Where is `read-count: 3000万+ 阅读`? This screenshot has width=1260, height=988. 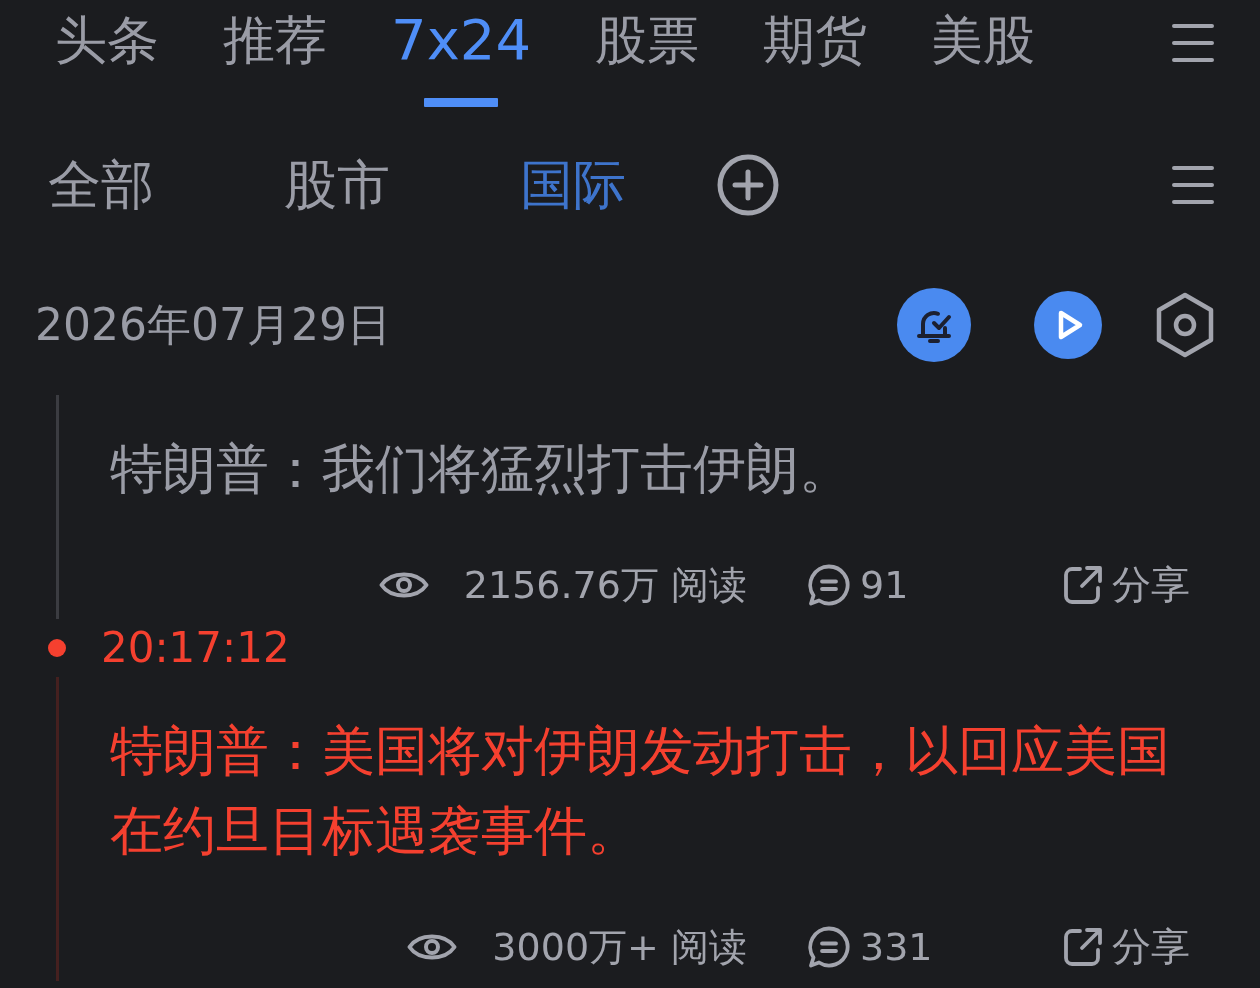
read-count: 3000万+ 阅读 is located at coordinates (619, 947).